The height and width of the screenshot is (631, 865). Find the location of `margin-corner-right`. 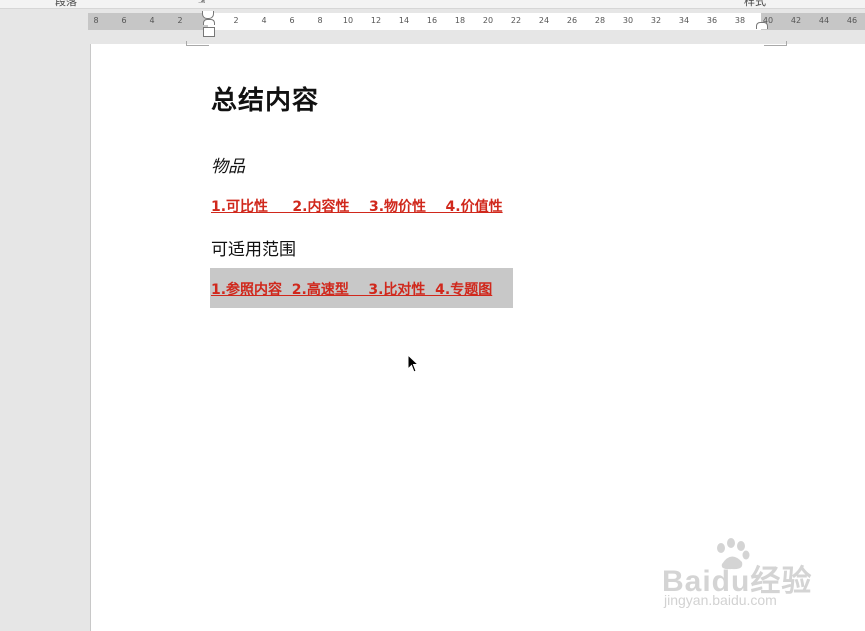

margin-corner-right is located at coordinates (775, 43).